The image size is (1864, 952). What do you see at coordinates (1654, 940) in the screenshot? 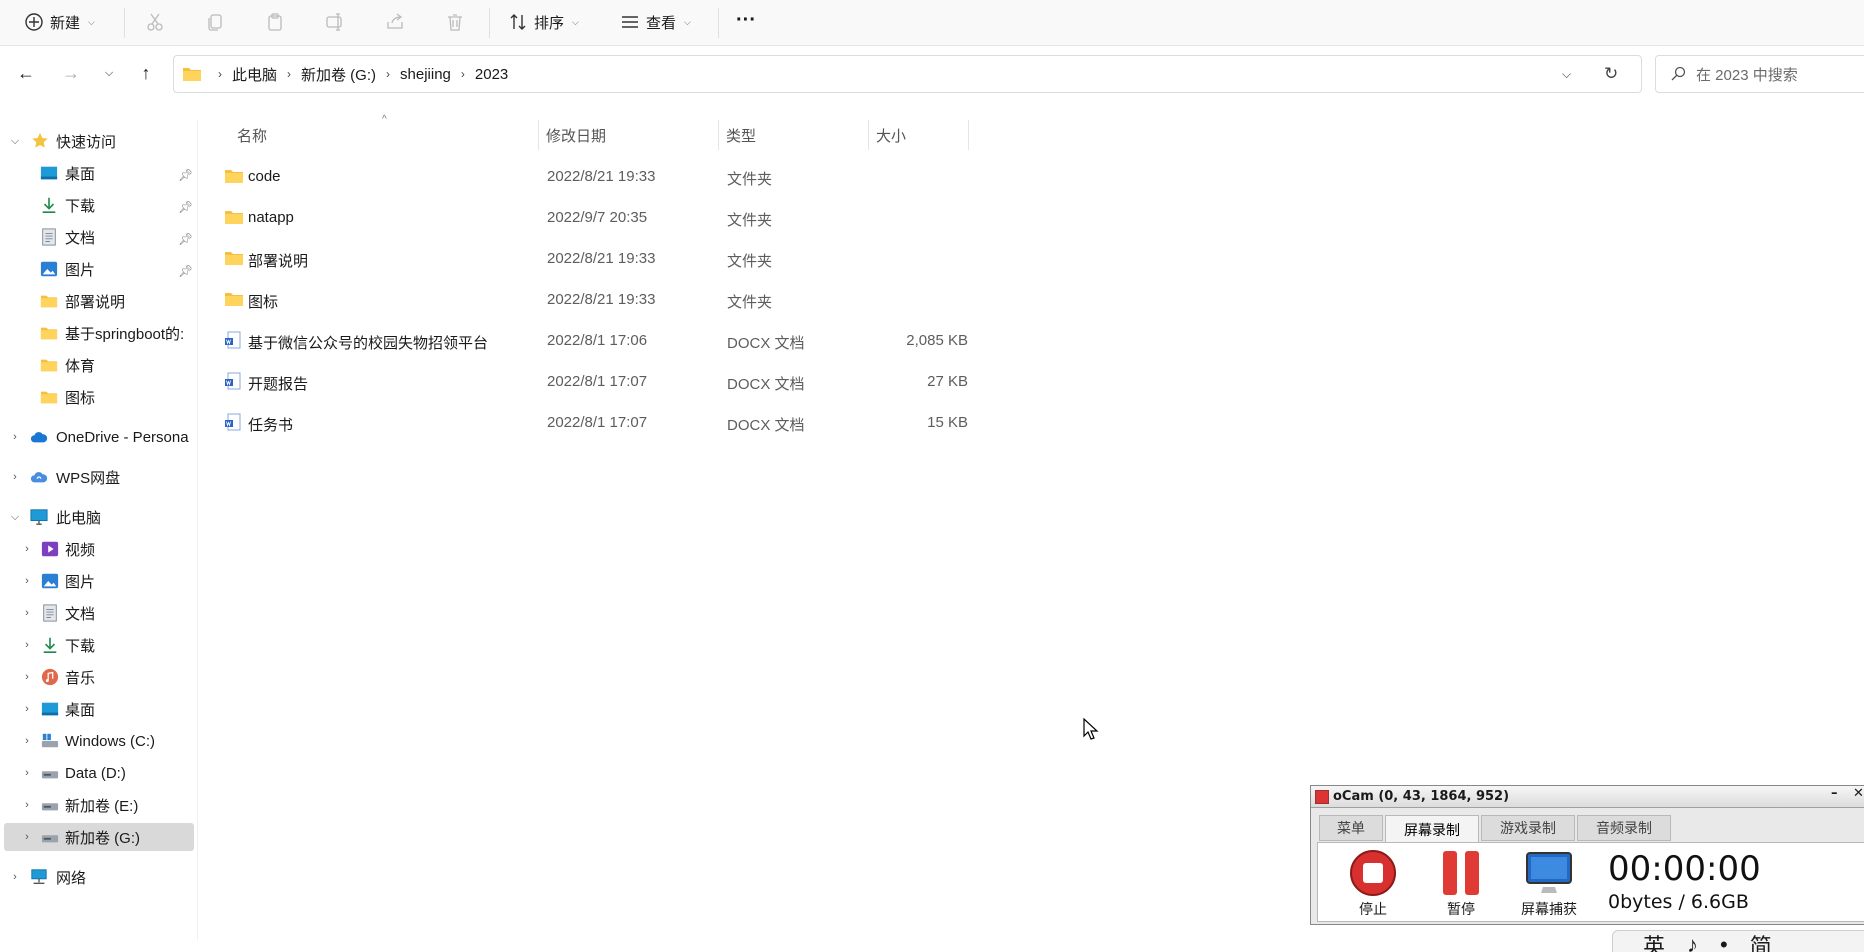
I see `ime-mode-english: 英` at bounding box center [1654, 940].